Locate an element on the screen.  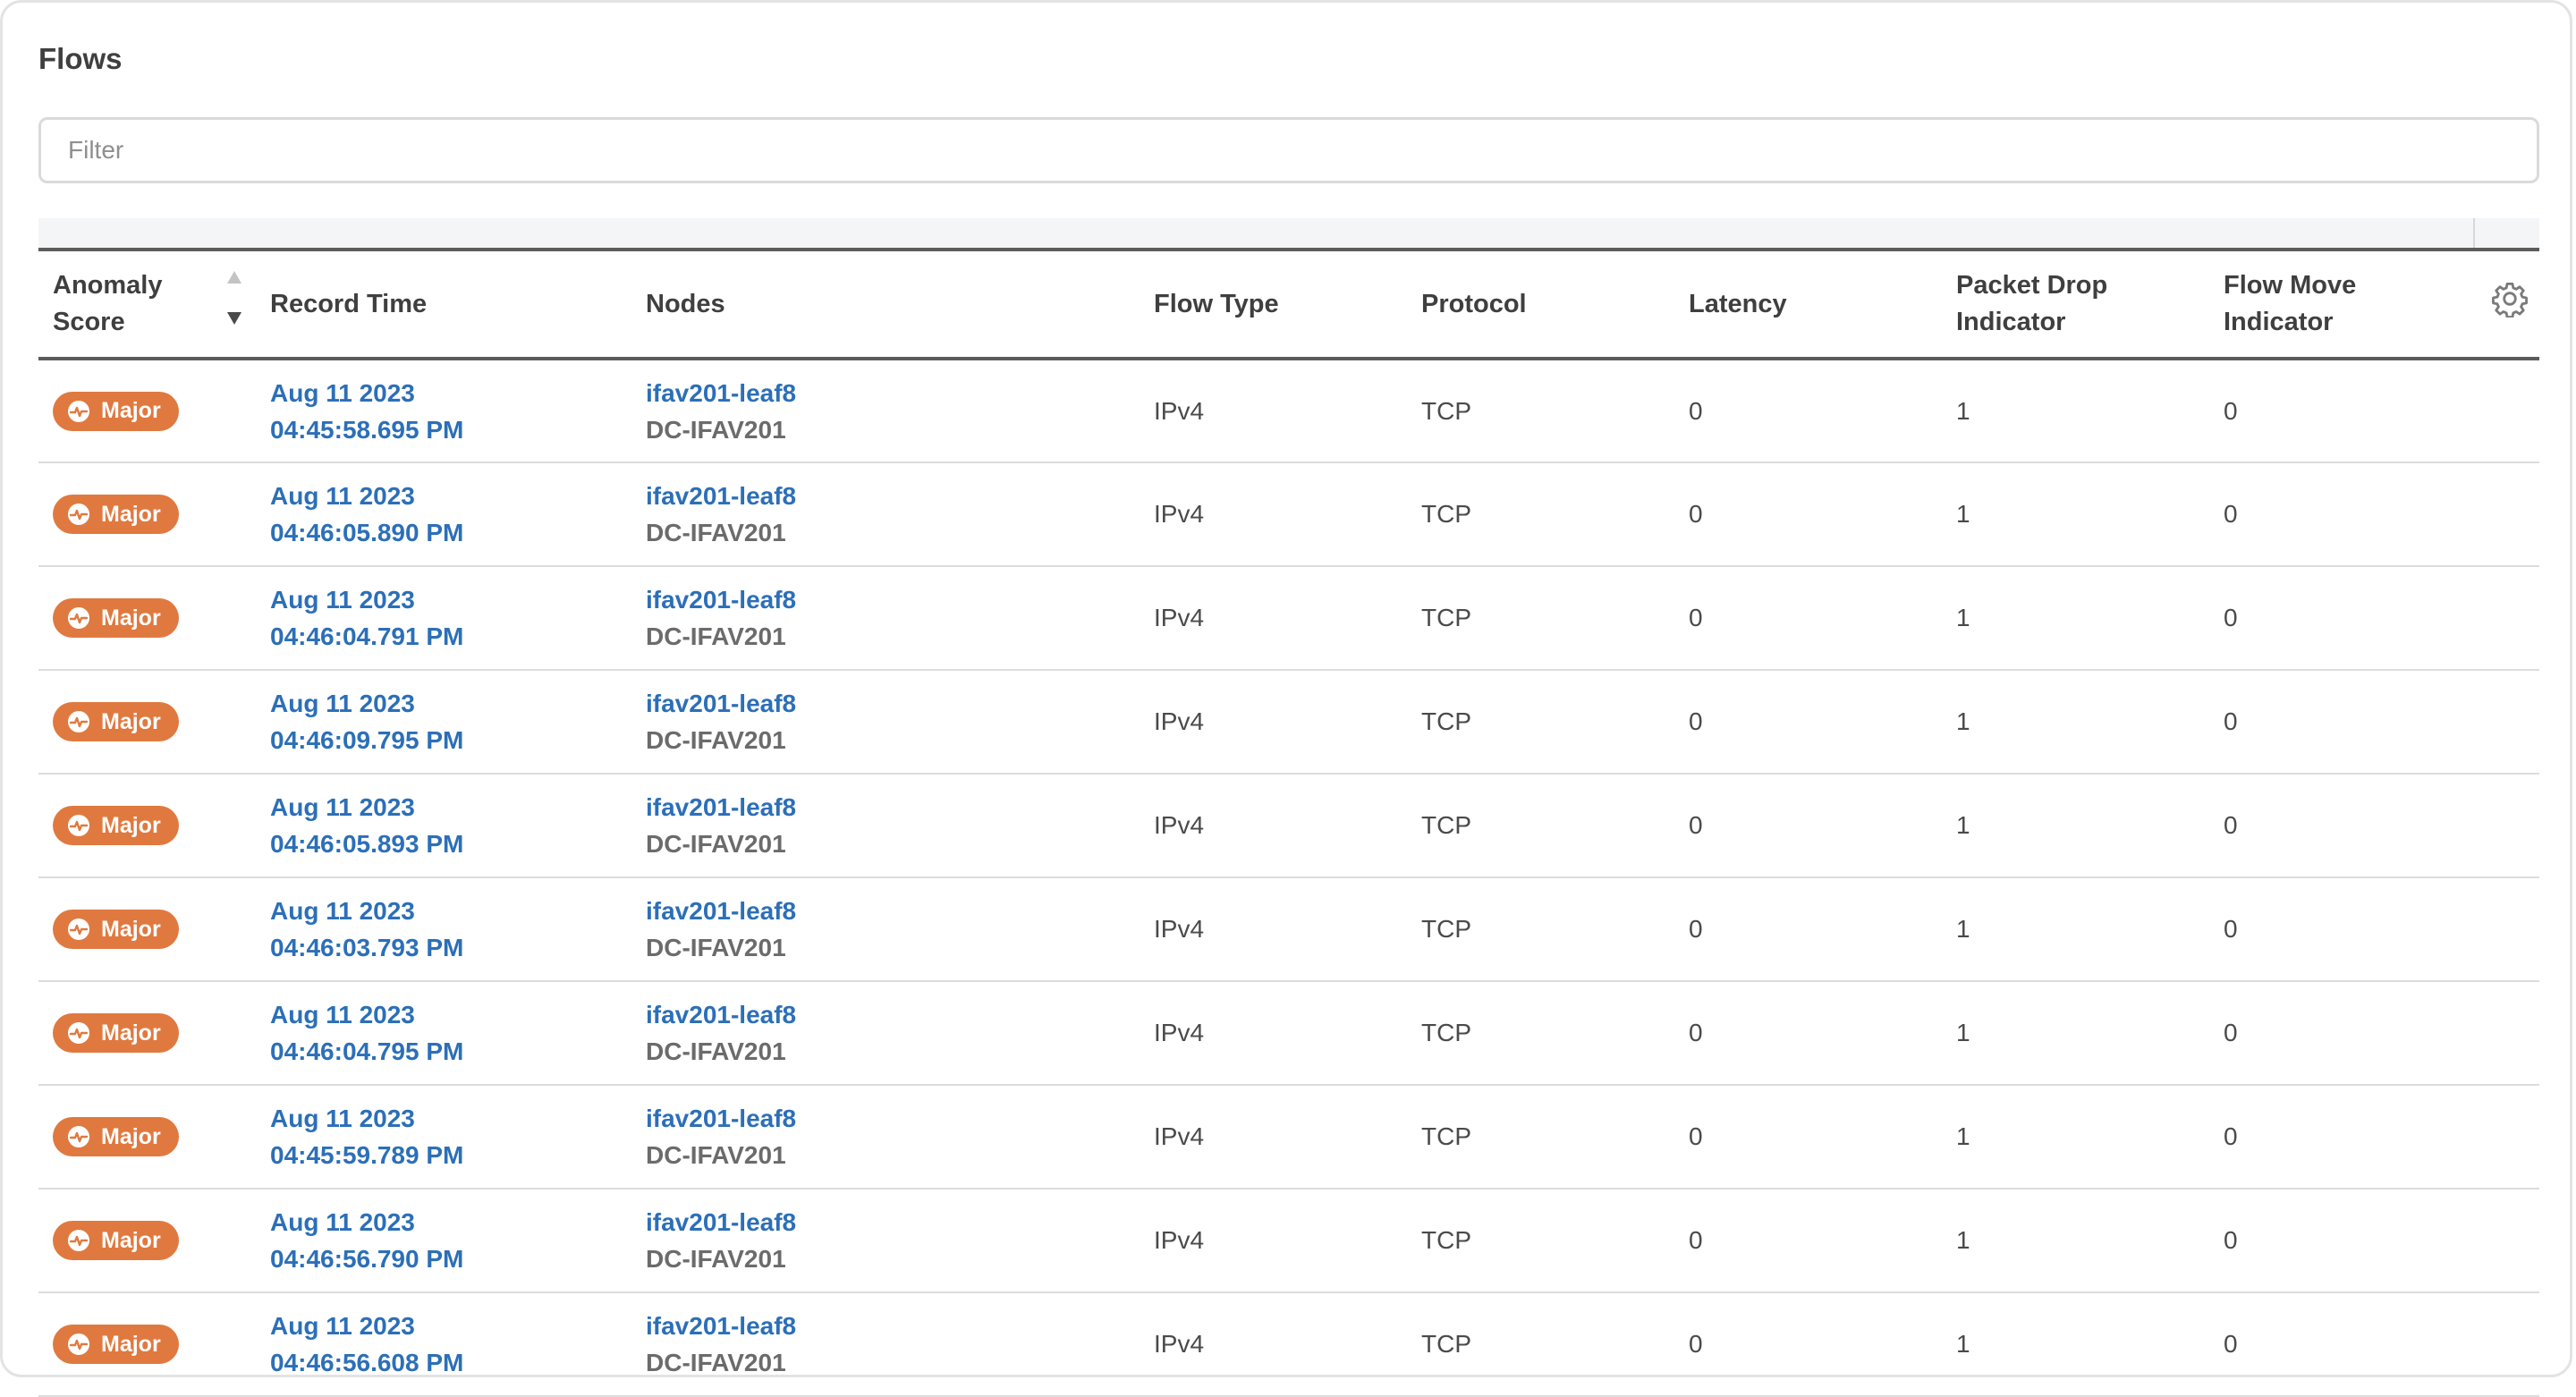
record-time: 04:45:59.789 PM is located at coordinates (367, 1155).